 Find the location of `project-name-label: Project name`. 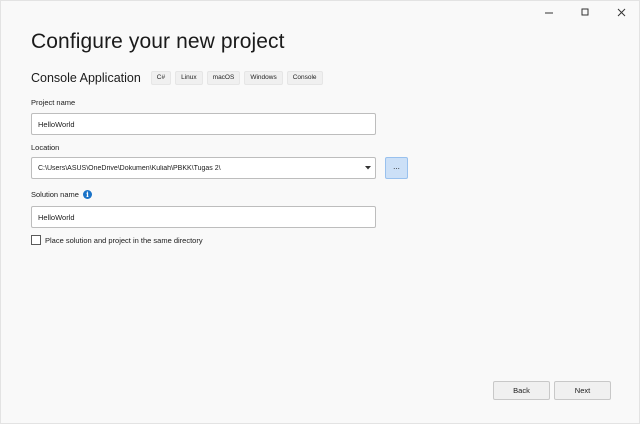

project-name-label: Project name is located at coordinates (53, 102).